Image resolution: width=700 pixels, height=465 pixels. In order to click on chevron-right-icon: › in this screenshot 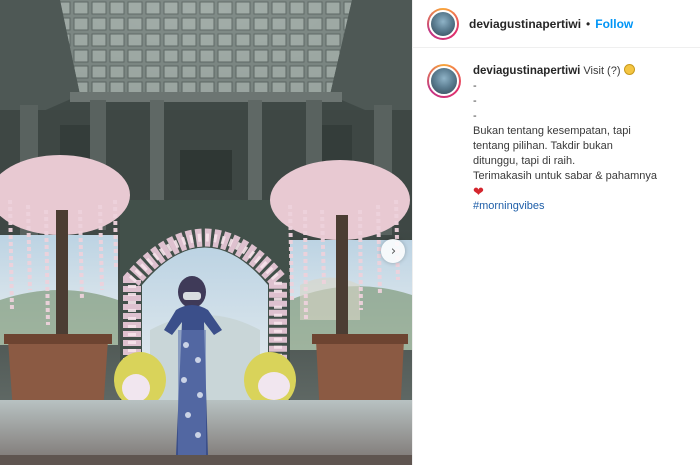, I will do `click(393, 251)`.